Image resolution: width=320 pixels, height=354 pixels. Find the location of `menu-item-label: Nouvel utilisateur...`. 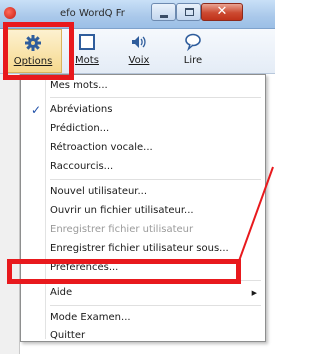

menu-item-label: Nouvel utilisateur... is located at coordinates (99, 191).